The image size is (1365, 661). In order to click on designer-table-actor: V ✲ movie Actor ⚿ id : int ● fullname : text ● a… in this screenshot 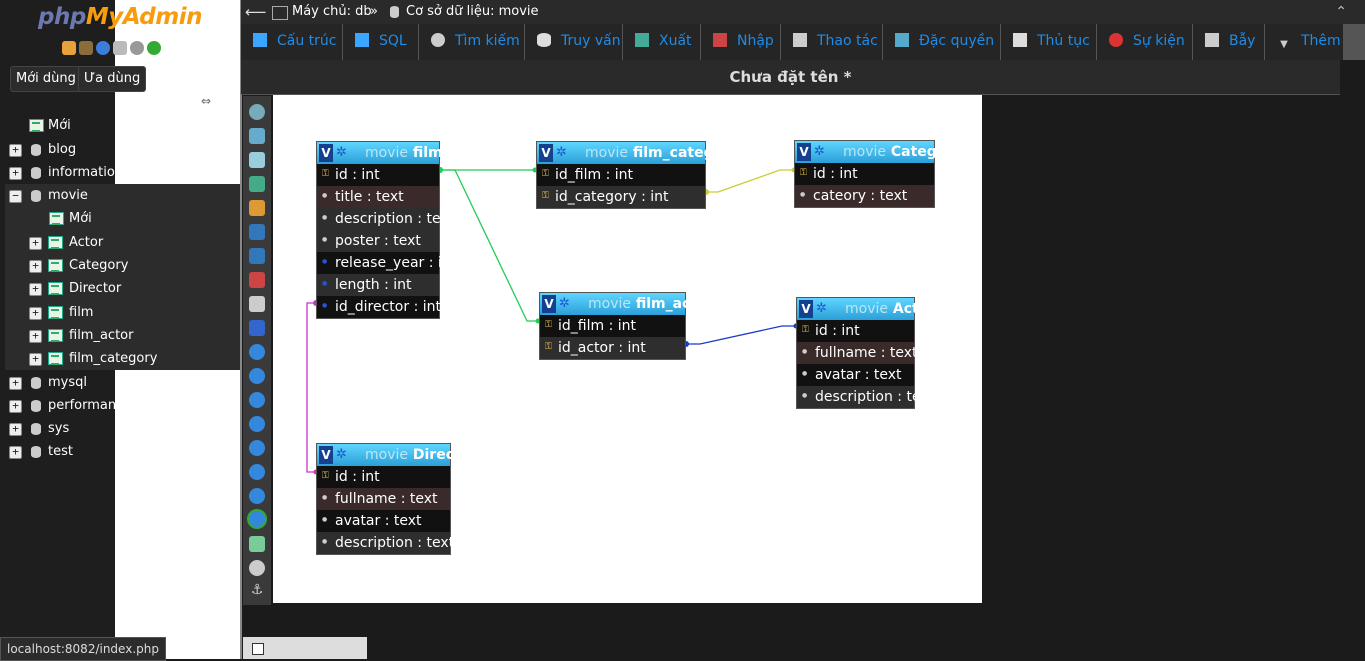, I will do `click(866, 353)`.